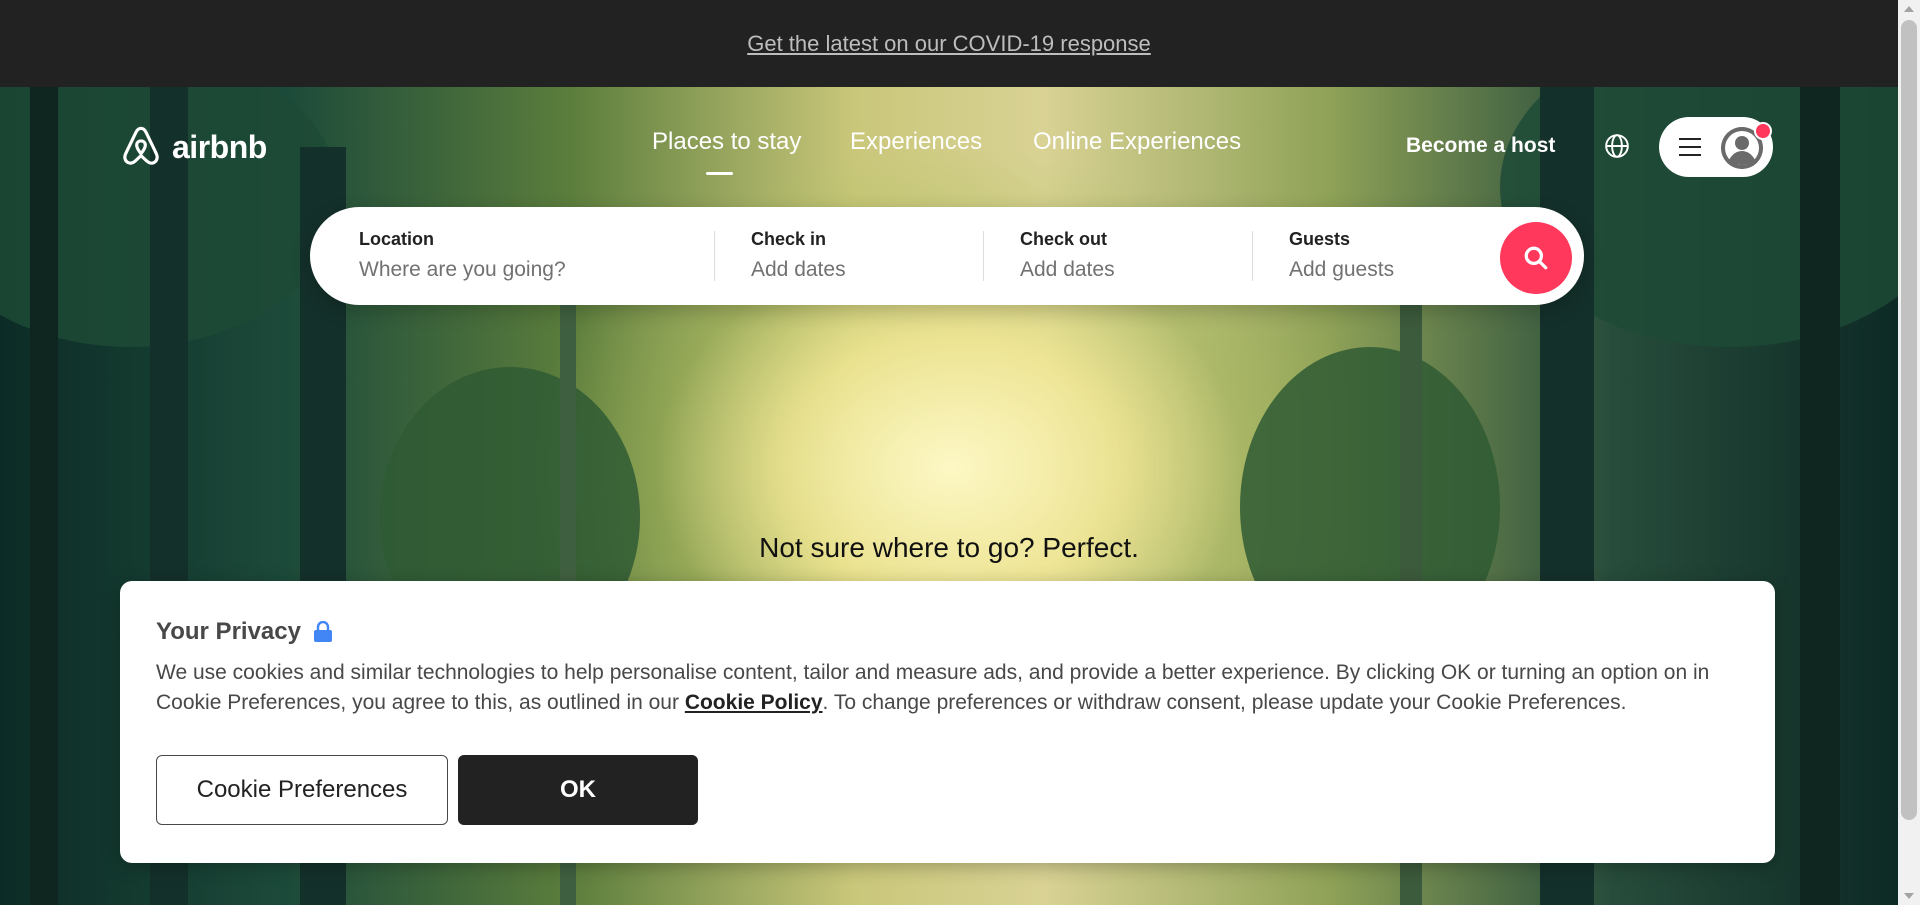  Describe the element at coordinates (141, 145) in the screenshot. I see `airbnb-belo-icon` at that location.